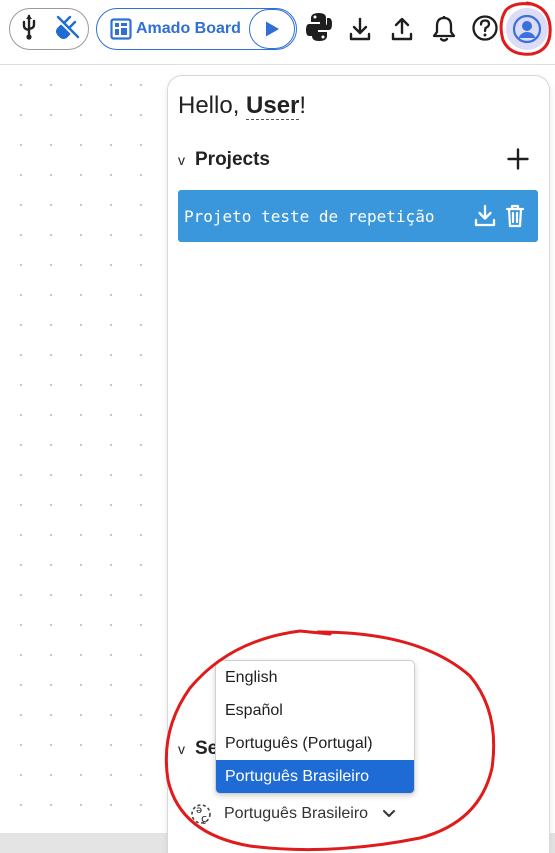  Describe the element at coordinates (296, 813) in the screenshot. I see `language-current: Português Brasileiro` at that location.